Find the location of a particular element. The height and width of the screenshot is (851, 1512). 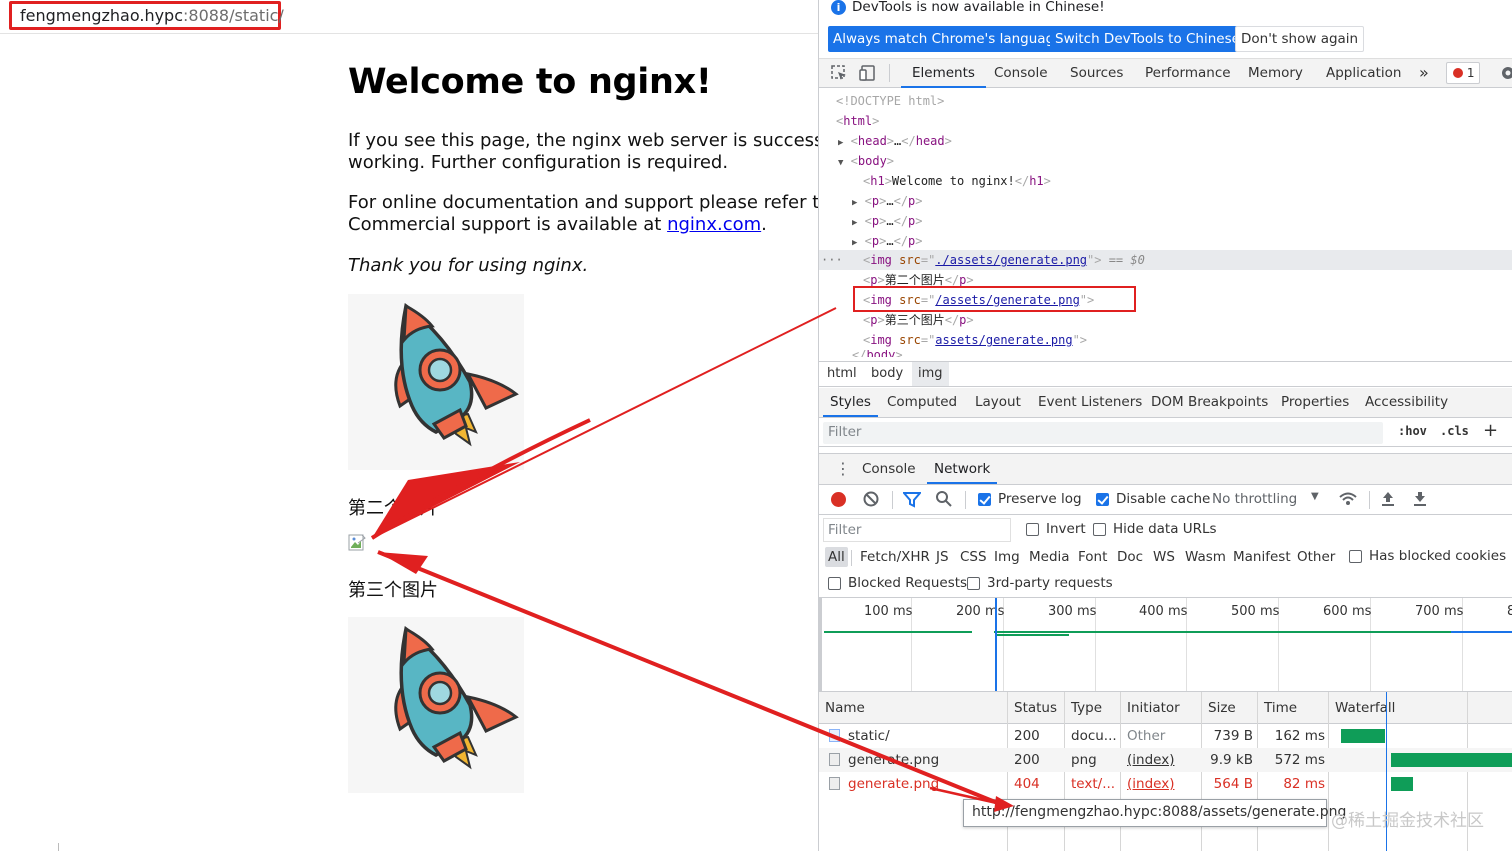

tab-memory: Memory is located at coordinates (1275, 73).